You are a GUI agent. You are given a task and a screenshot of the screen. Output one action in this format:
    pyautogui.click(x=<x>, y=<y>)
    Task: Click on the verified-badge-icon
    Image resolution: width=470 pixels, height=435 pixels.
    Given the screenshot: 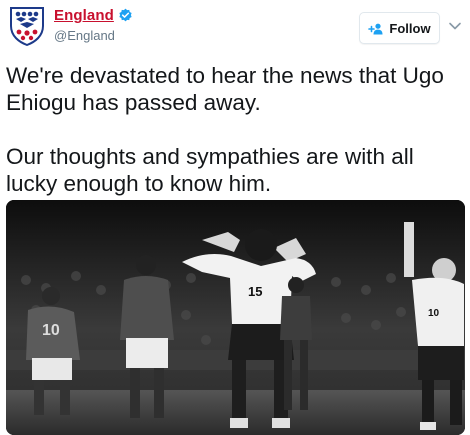 What is the action you would take?
    pyautogui.click(x=125, y=15)
    